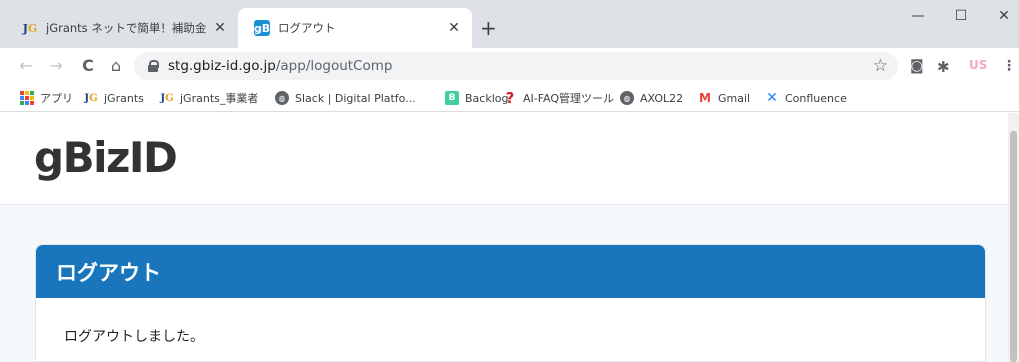  I want to click on bookmark-label: Gmail, so click(734, 98).